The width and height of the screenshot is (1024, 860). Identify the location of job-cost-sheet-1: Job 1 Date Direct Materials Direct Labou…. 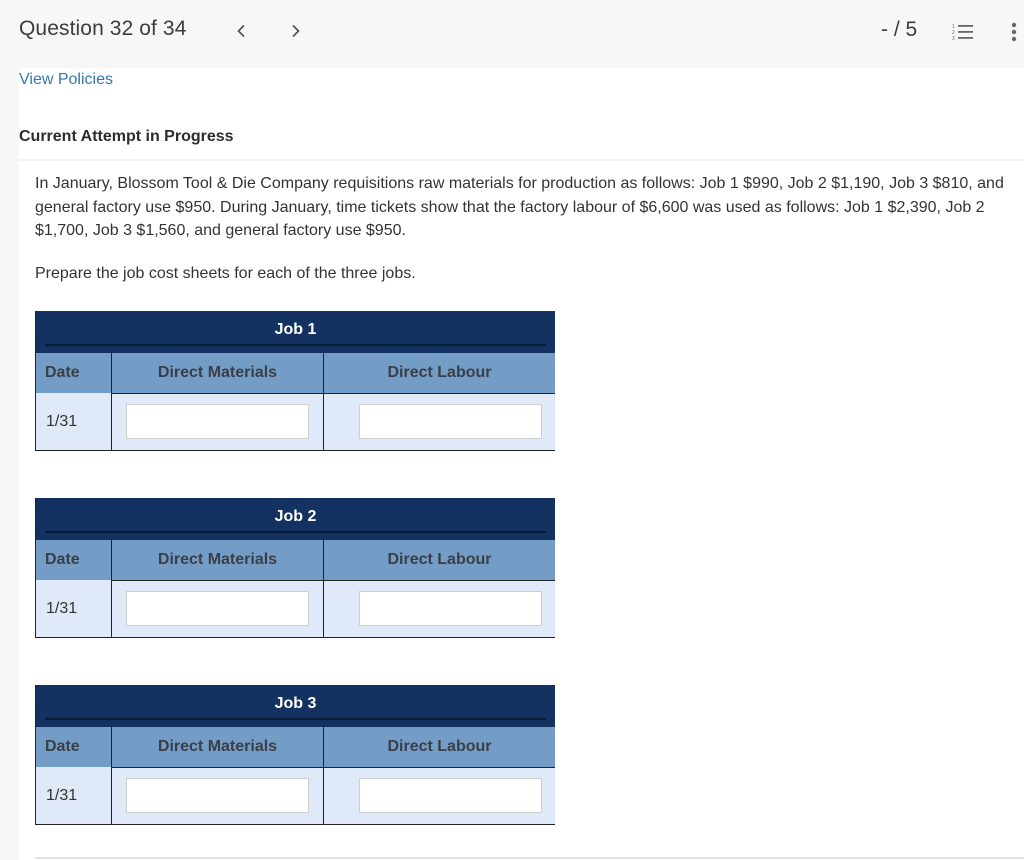
(295, 381).